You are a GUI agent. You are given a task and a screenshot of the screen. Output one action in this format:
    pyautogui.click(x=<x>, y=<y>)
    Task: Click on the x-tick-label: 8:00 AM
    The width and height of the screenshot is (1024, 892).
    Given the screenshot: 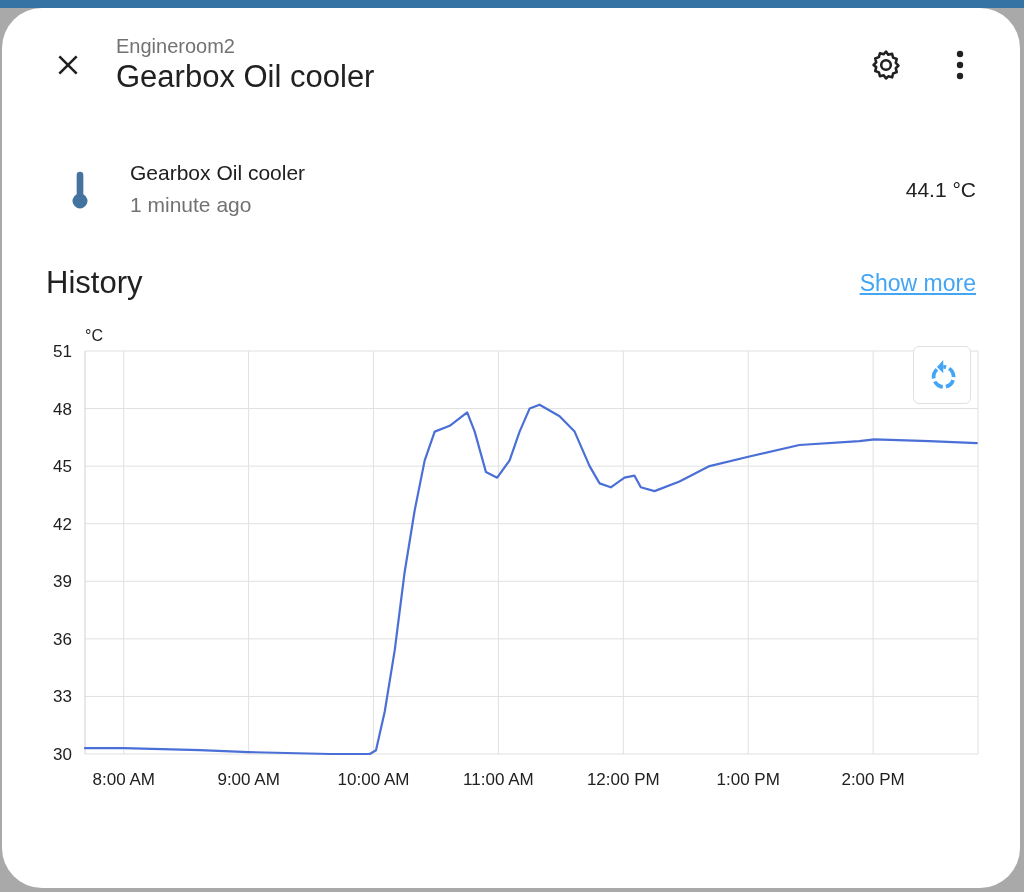 What is the action you would take?
    pyautogui.click(x=123, y=779)
    